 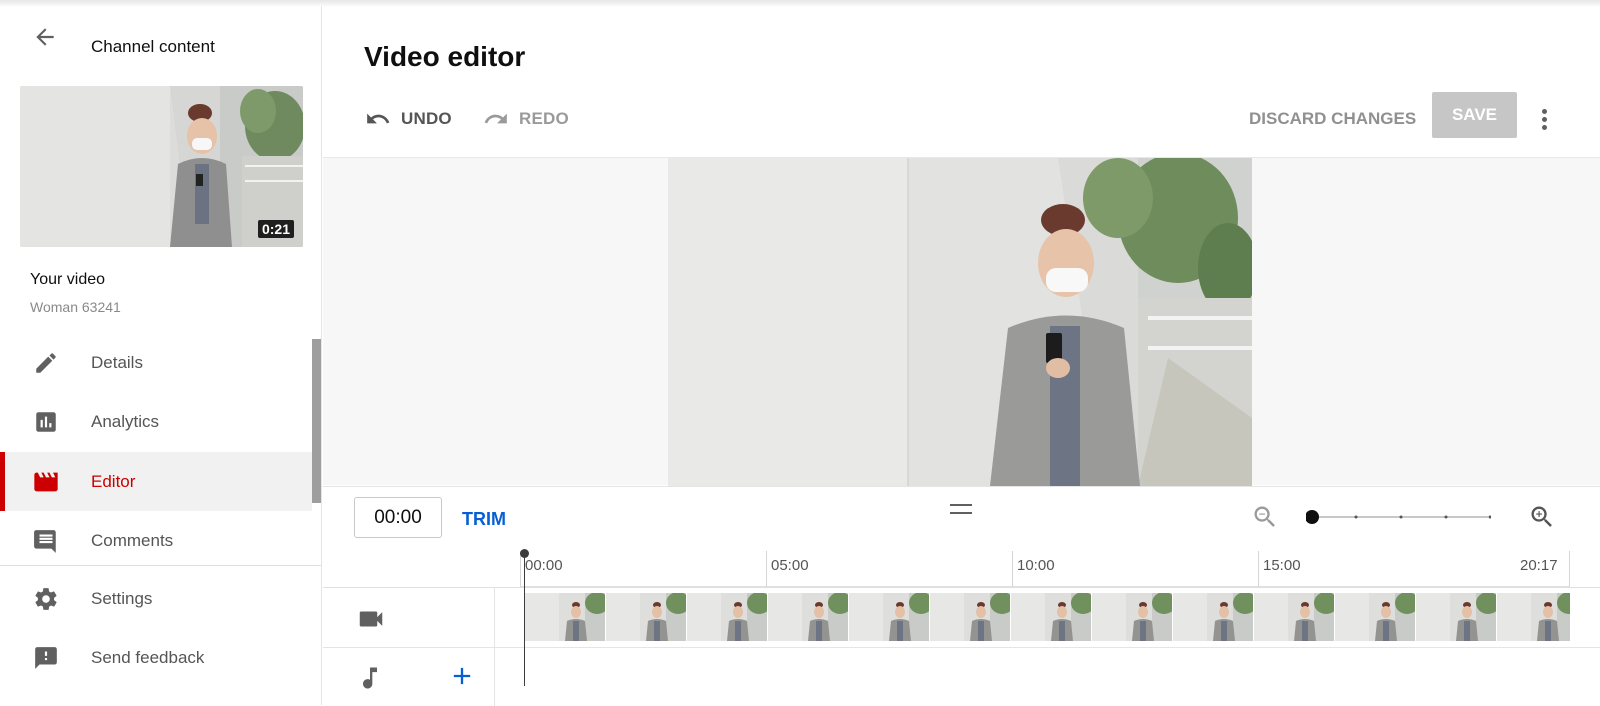 I want to click on sidebar-item-label: Settings, so click(x=122, y=598).